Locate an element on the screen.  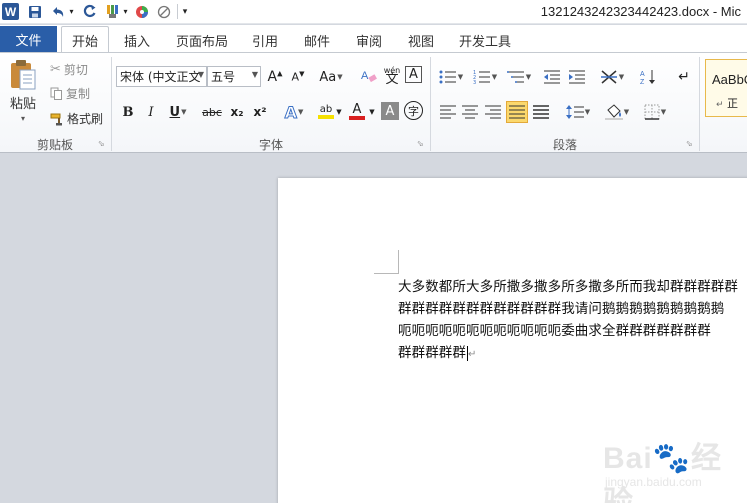
character-border-button: A is located at coordinates (413, 74).